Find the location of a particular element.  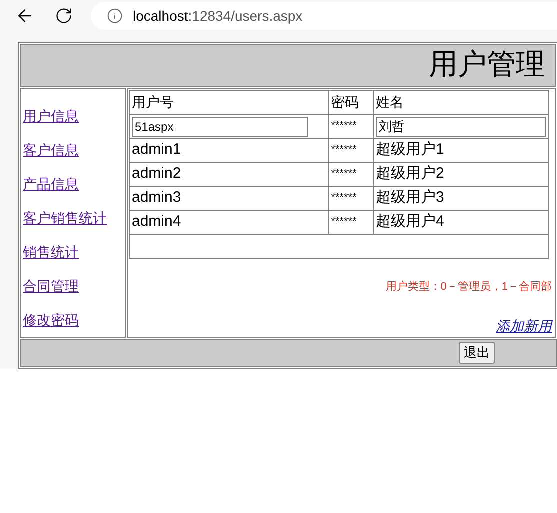

column-header: 用户号 is located at coordinates (229, 102).